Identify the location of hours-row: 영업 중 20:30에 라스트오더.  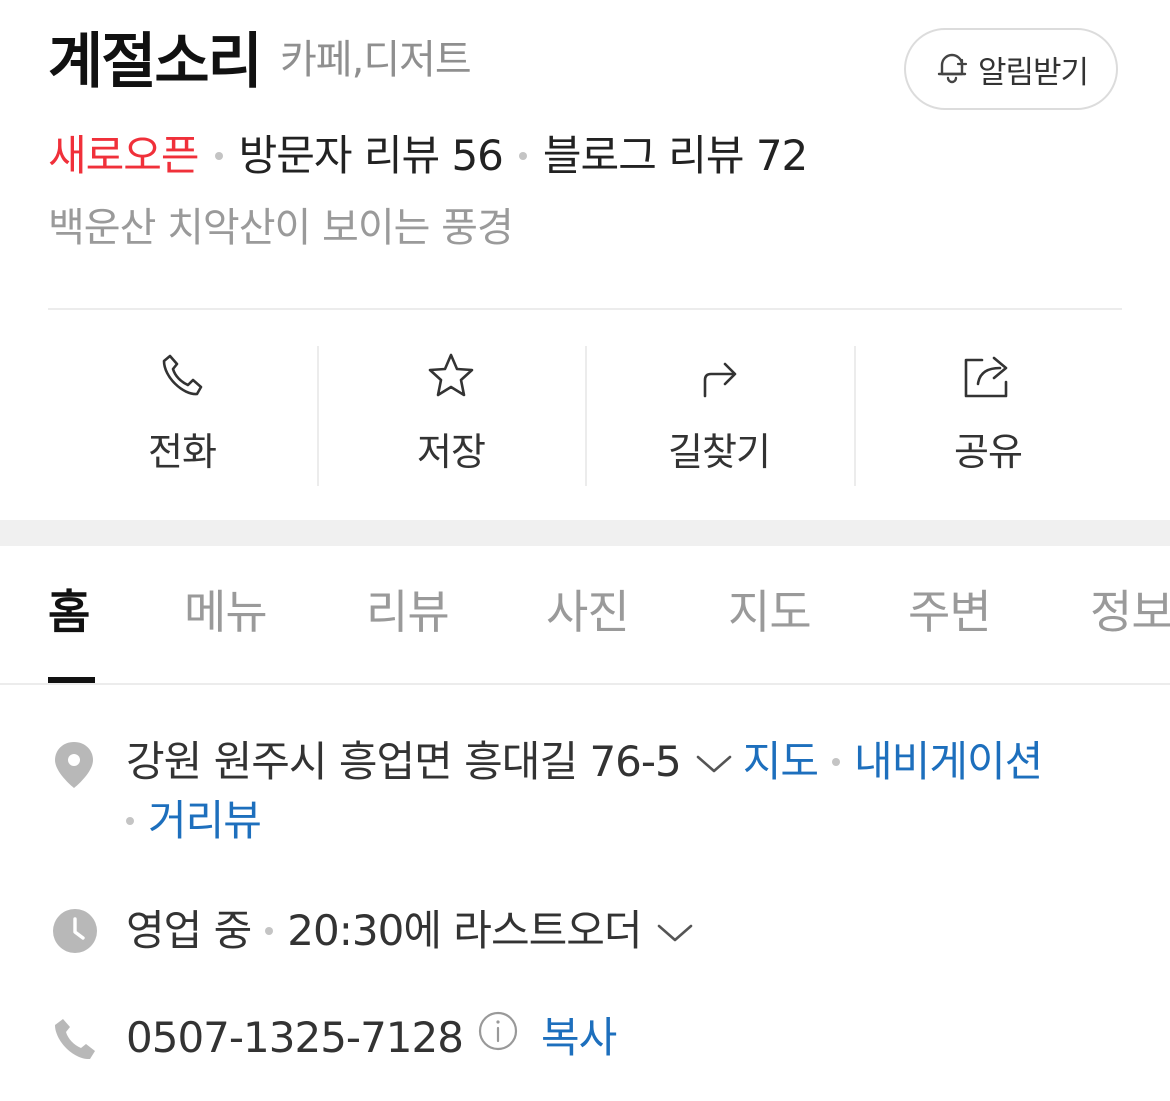
(415, 931).